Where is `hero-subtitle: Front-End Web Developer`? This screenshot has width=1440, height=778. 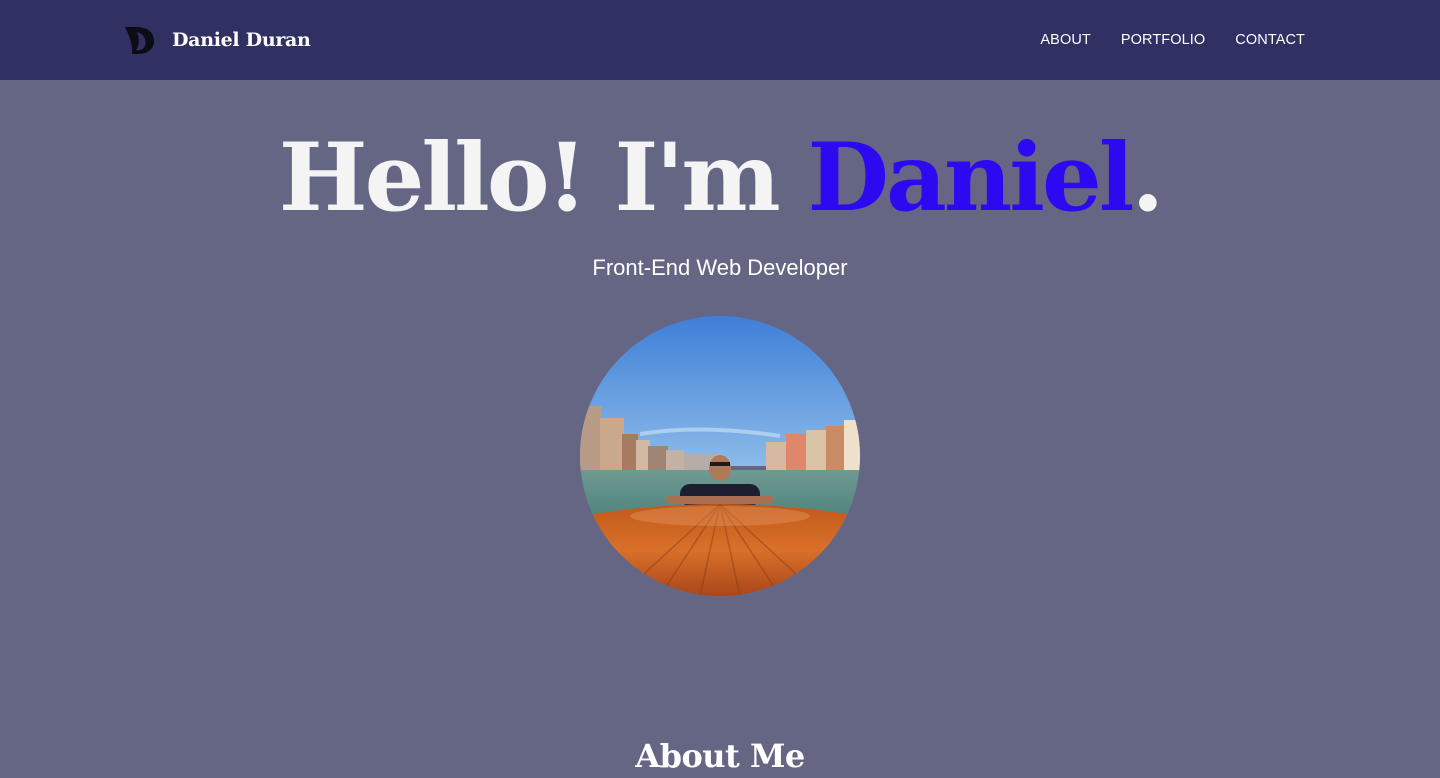
hero-subtitle: Front-End Web Developer is located at coordinates (720, 267).